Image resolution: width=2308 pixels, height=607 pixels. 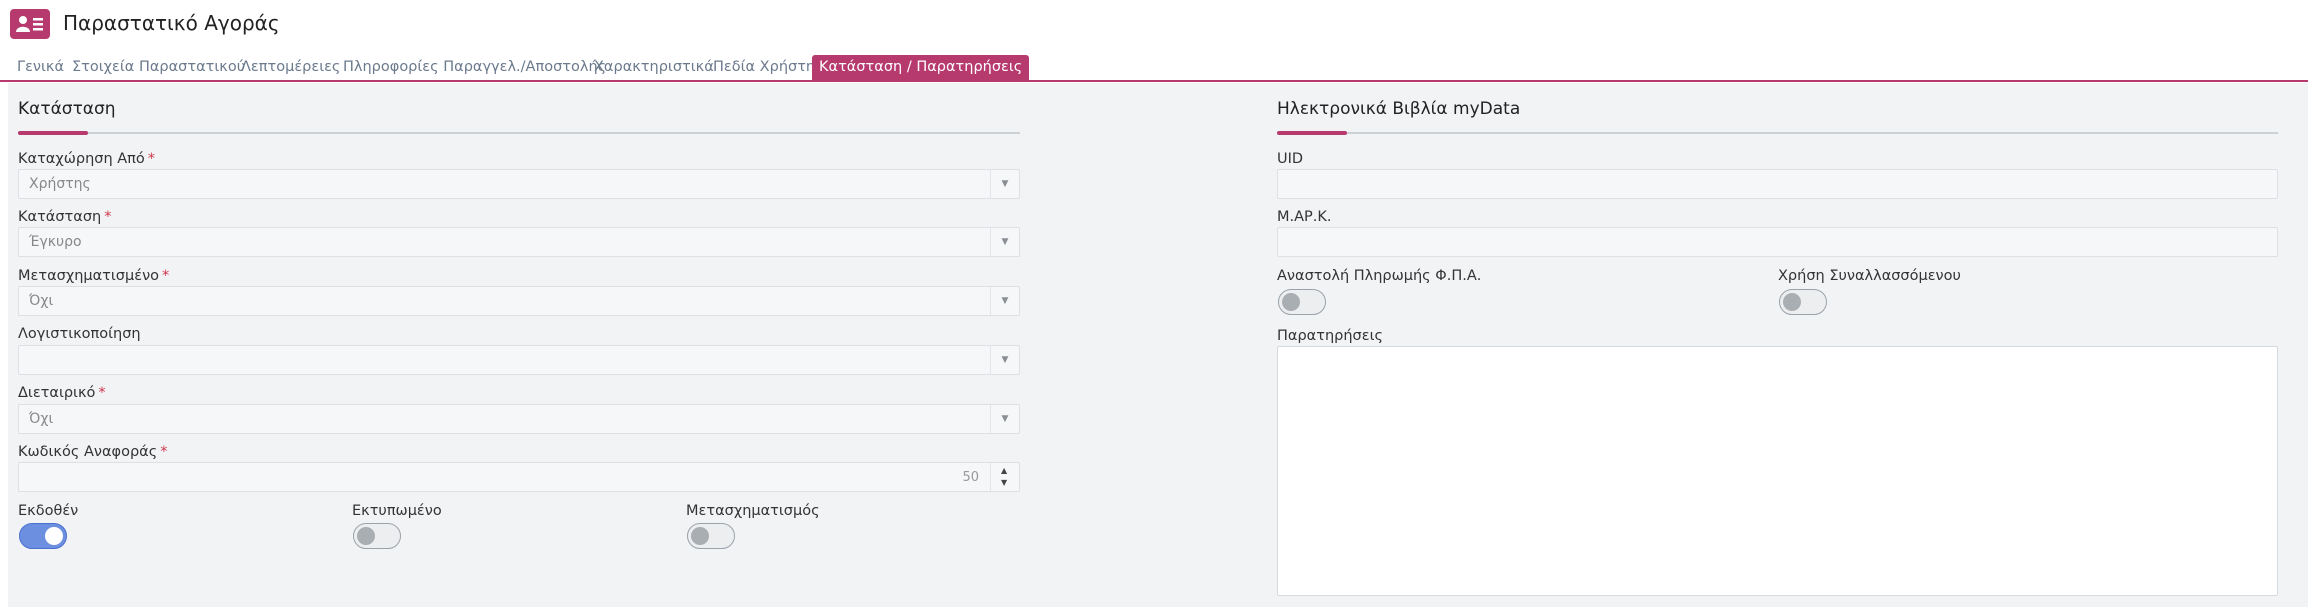 What do you see at coordinates (519, 477) in the screenshot?
I see `reference-code-stepper: 50 ▲ ▼` at bounding box center [519, 477].